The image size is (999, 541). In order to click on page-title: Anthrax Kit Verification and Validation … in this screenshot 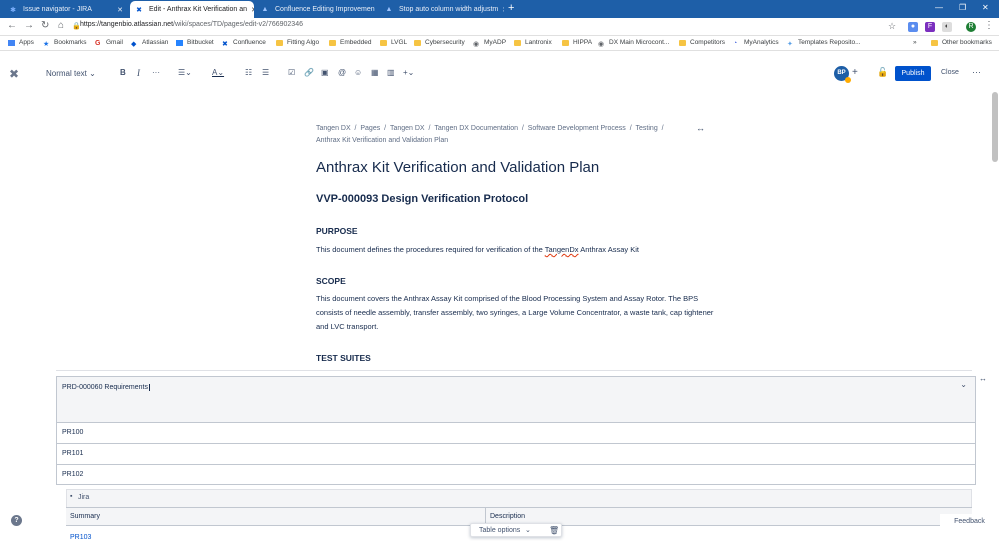, I will do `click(457, 167)`.